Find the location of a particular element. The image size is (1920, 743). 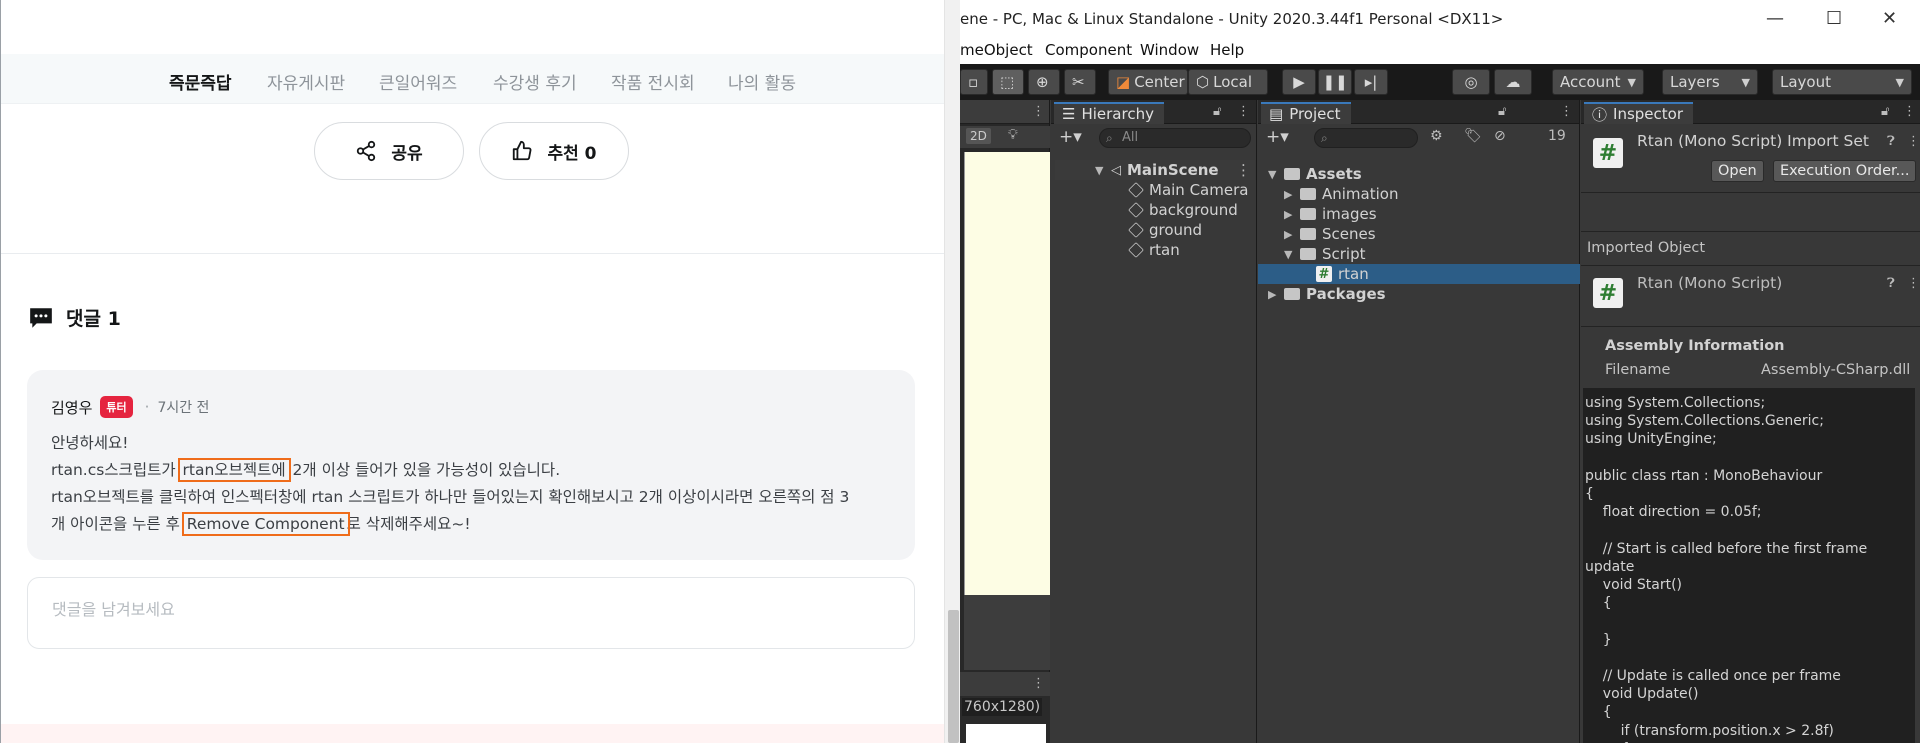

comment-author: 김영우 is located at coordinates (71, 407).